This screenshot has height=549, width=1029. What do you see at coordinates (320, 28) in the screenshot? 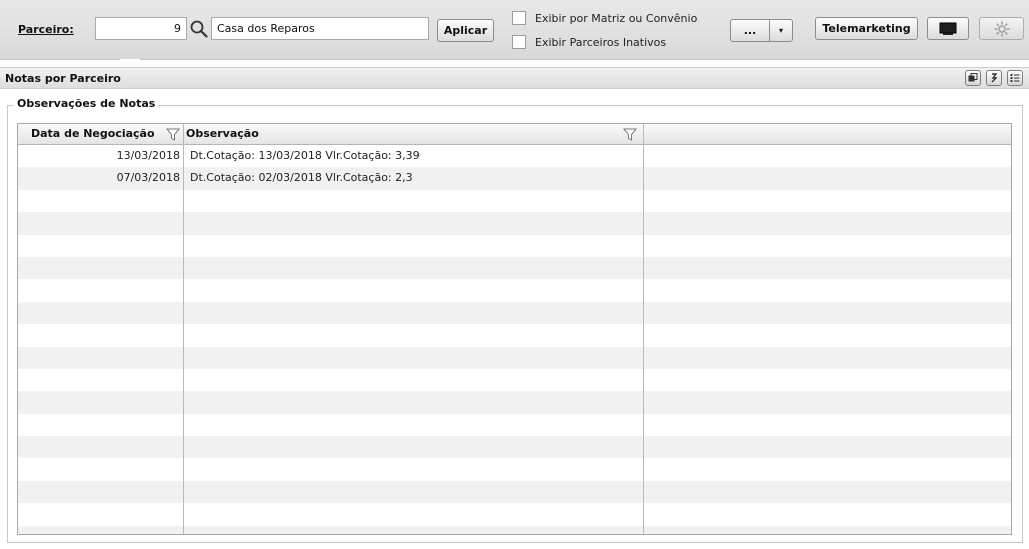
I see `partner-name-input: Casa dos Reparos` at bounding box center [320, 28].